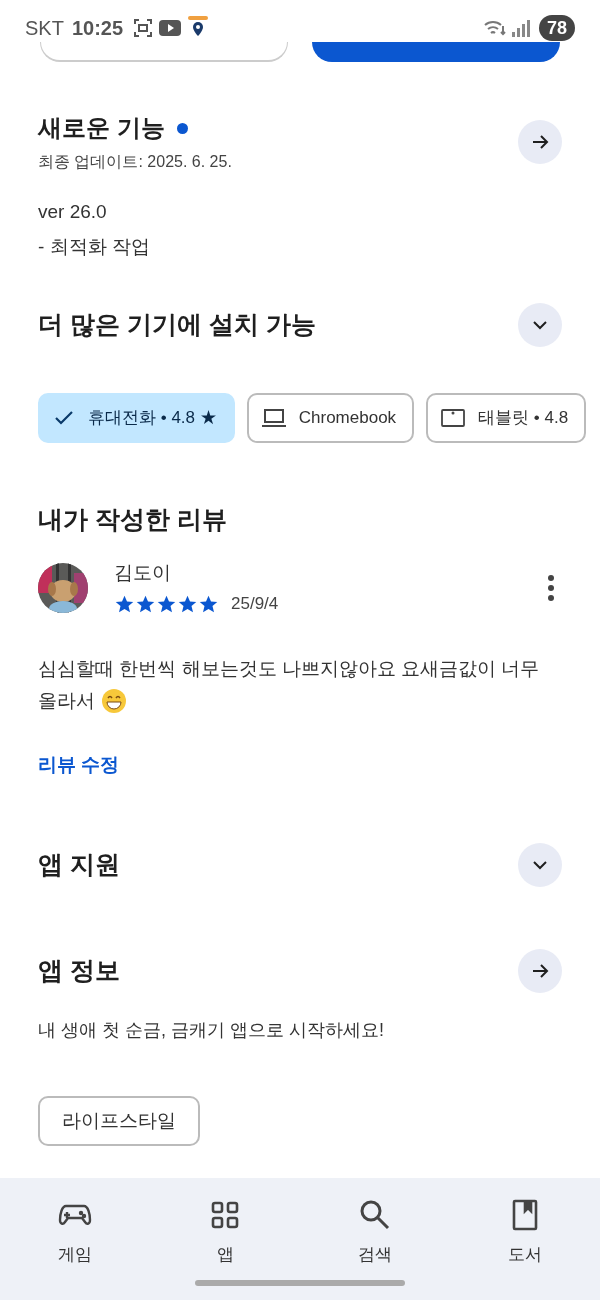 The height and width of the screenshot is (1300, 600). I want to click on release-note: - 최적화 작업, so click(94, 246).